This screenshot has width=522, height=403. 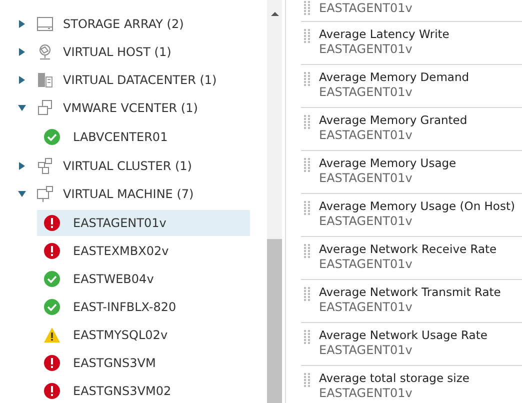 I want to click on tree-item: EASTWEB04v, so click(x=143, y=279).